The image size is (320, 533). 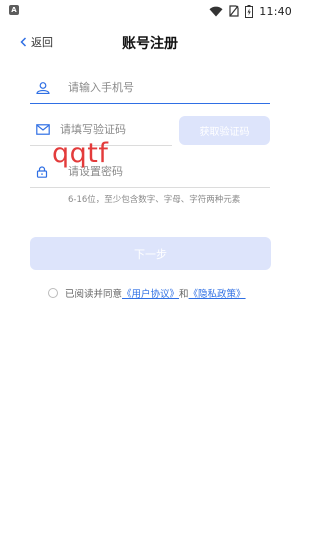 What do you see at coordinates (217, 293) in the screenshot?
I see `privacy-policy-link: 《隐私政策》` at bounding box center [217, 293].